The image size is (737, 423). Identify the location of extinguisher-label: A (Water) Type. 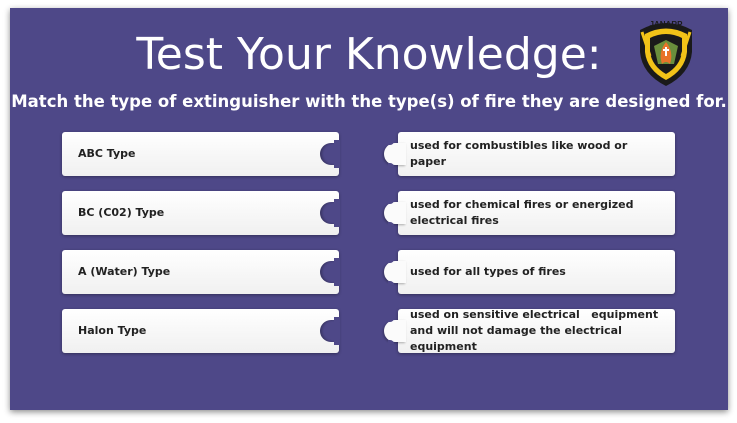
(124, 271).